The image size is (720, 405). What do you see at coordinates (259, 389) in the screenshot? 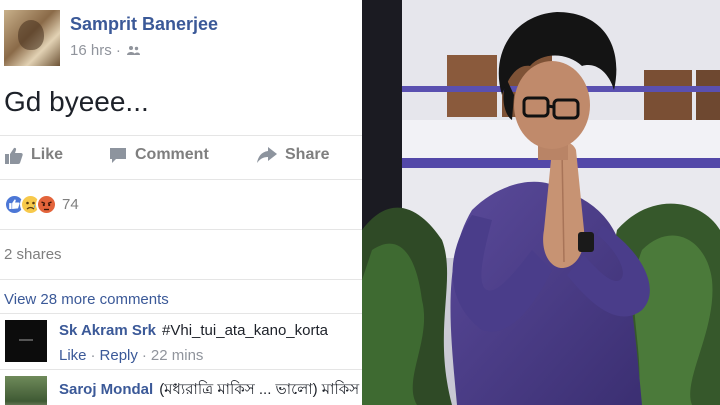
I see `comment-text: (মধ্যরাত্রি মাকিস ... ভালো) মাকিস` at bounding box center [259, 389].